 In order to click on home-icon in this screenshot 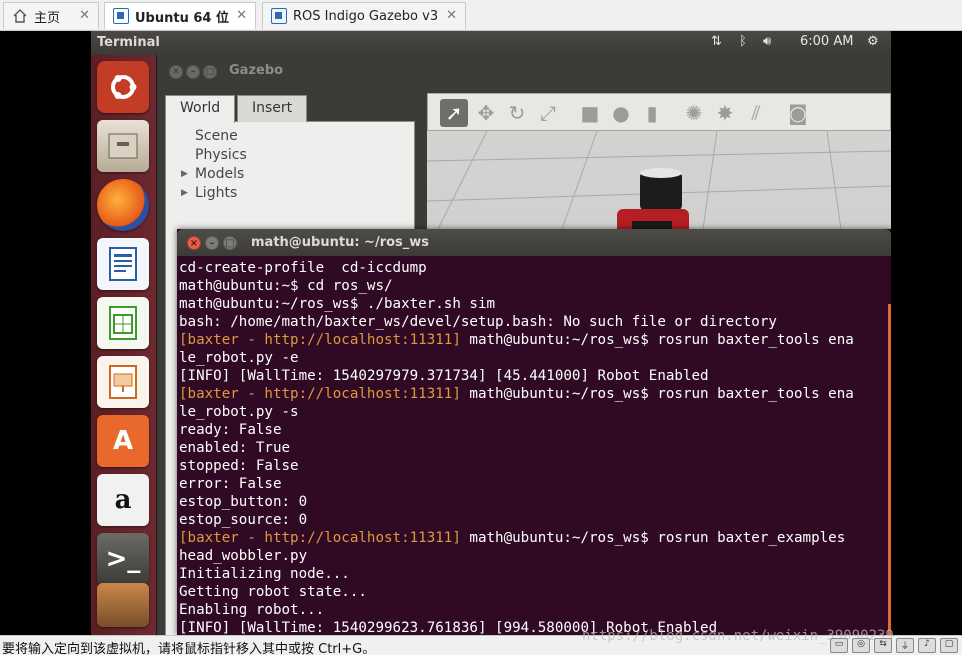, I will do `click(20, 16)`.